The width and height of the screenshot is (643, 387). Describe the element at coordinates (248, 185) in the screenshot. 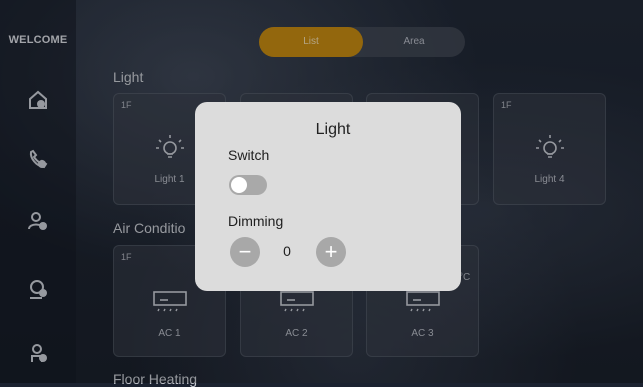

I see `power-toggle` at that location.